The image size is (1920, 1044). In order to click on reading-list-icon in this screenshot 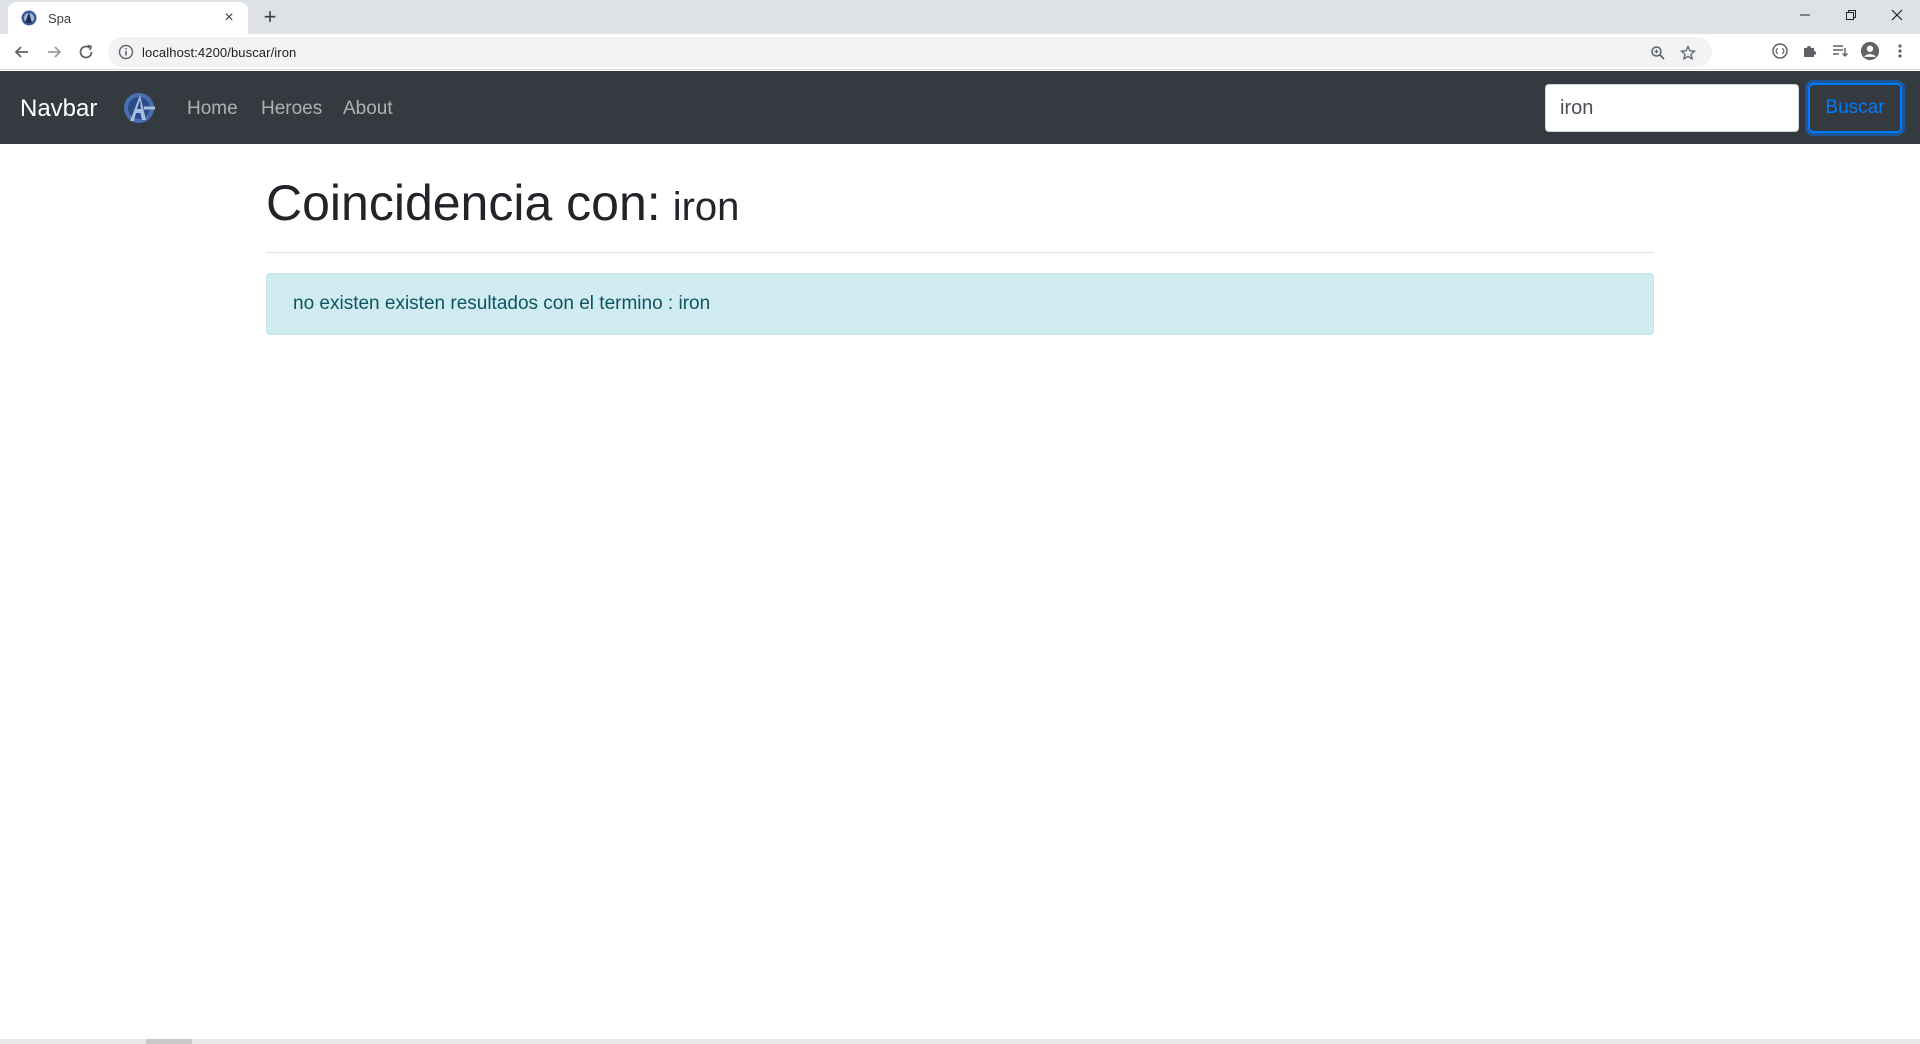, I will do `click(1840, 51)`.